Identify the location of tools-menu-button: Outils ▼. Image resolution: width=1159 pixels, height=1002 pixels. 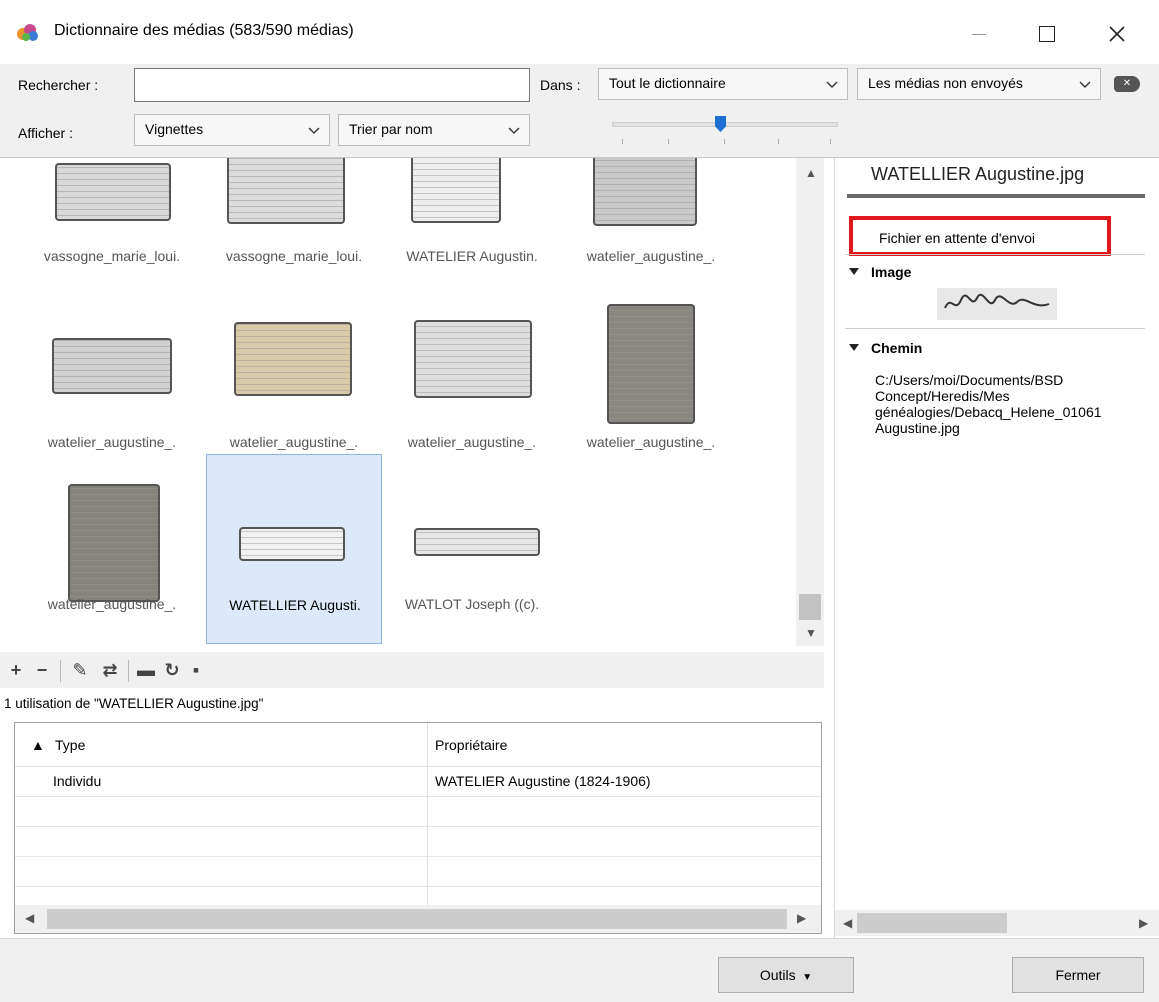
(786, 975).